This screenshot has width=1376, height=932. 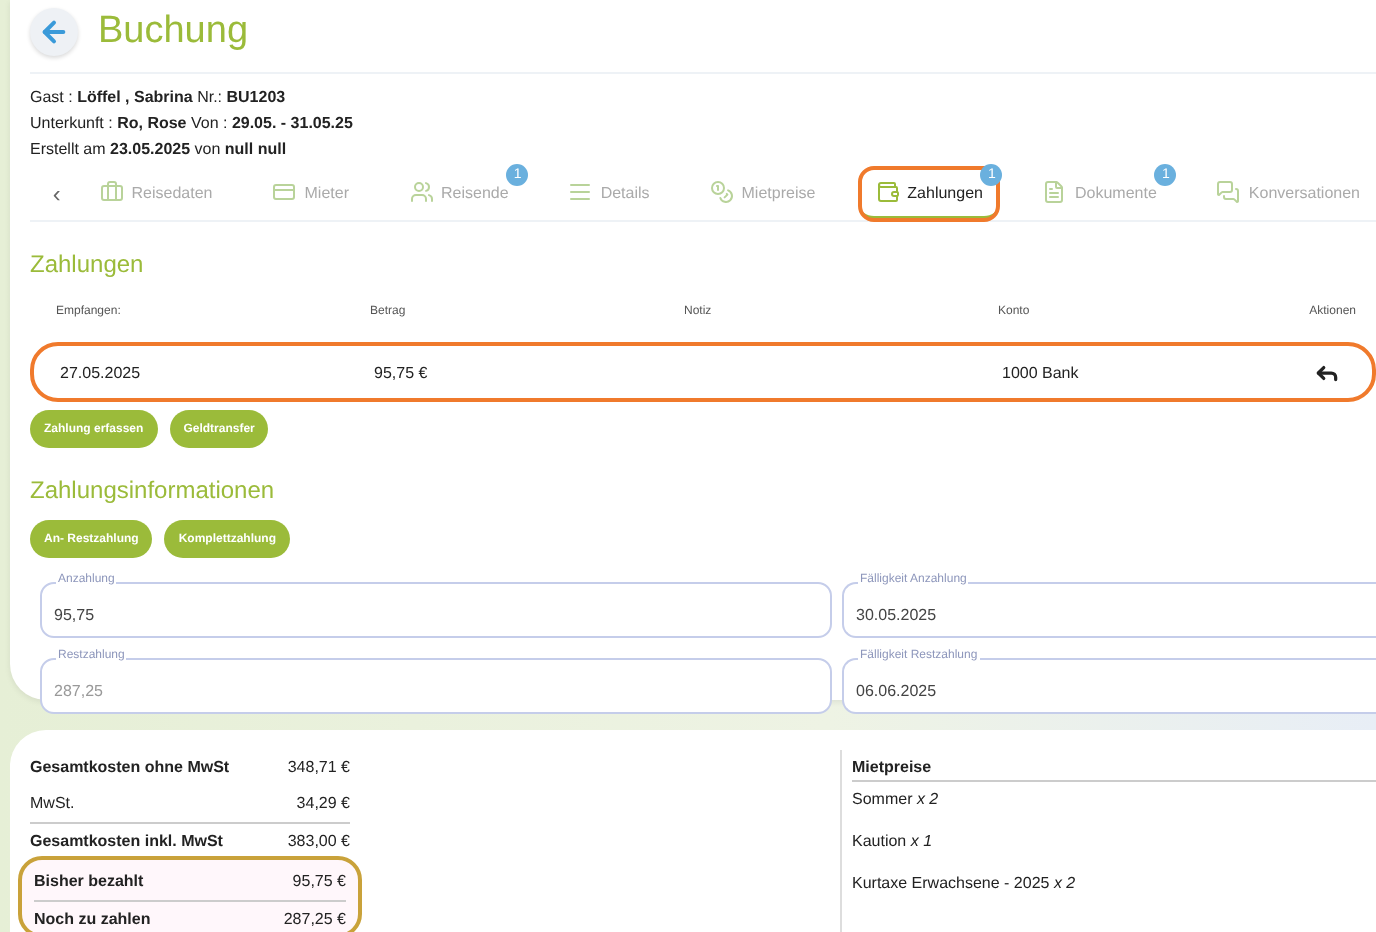 I want to click on summary-label: Bisher bezahlt, so click(x=89, y=880).